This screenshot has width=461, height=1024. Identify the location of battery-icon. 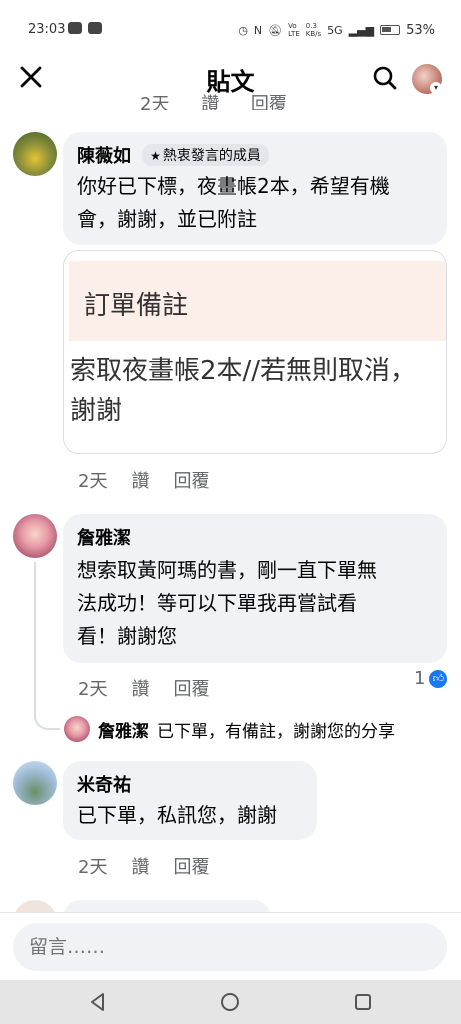
(390, 30).